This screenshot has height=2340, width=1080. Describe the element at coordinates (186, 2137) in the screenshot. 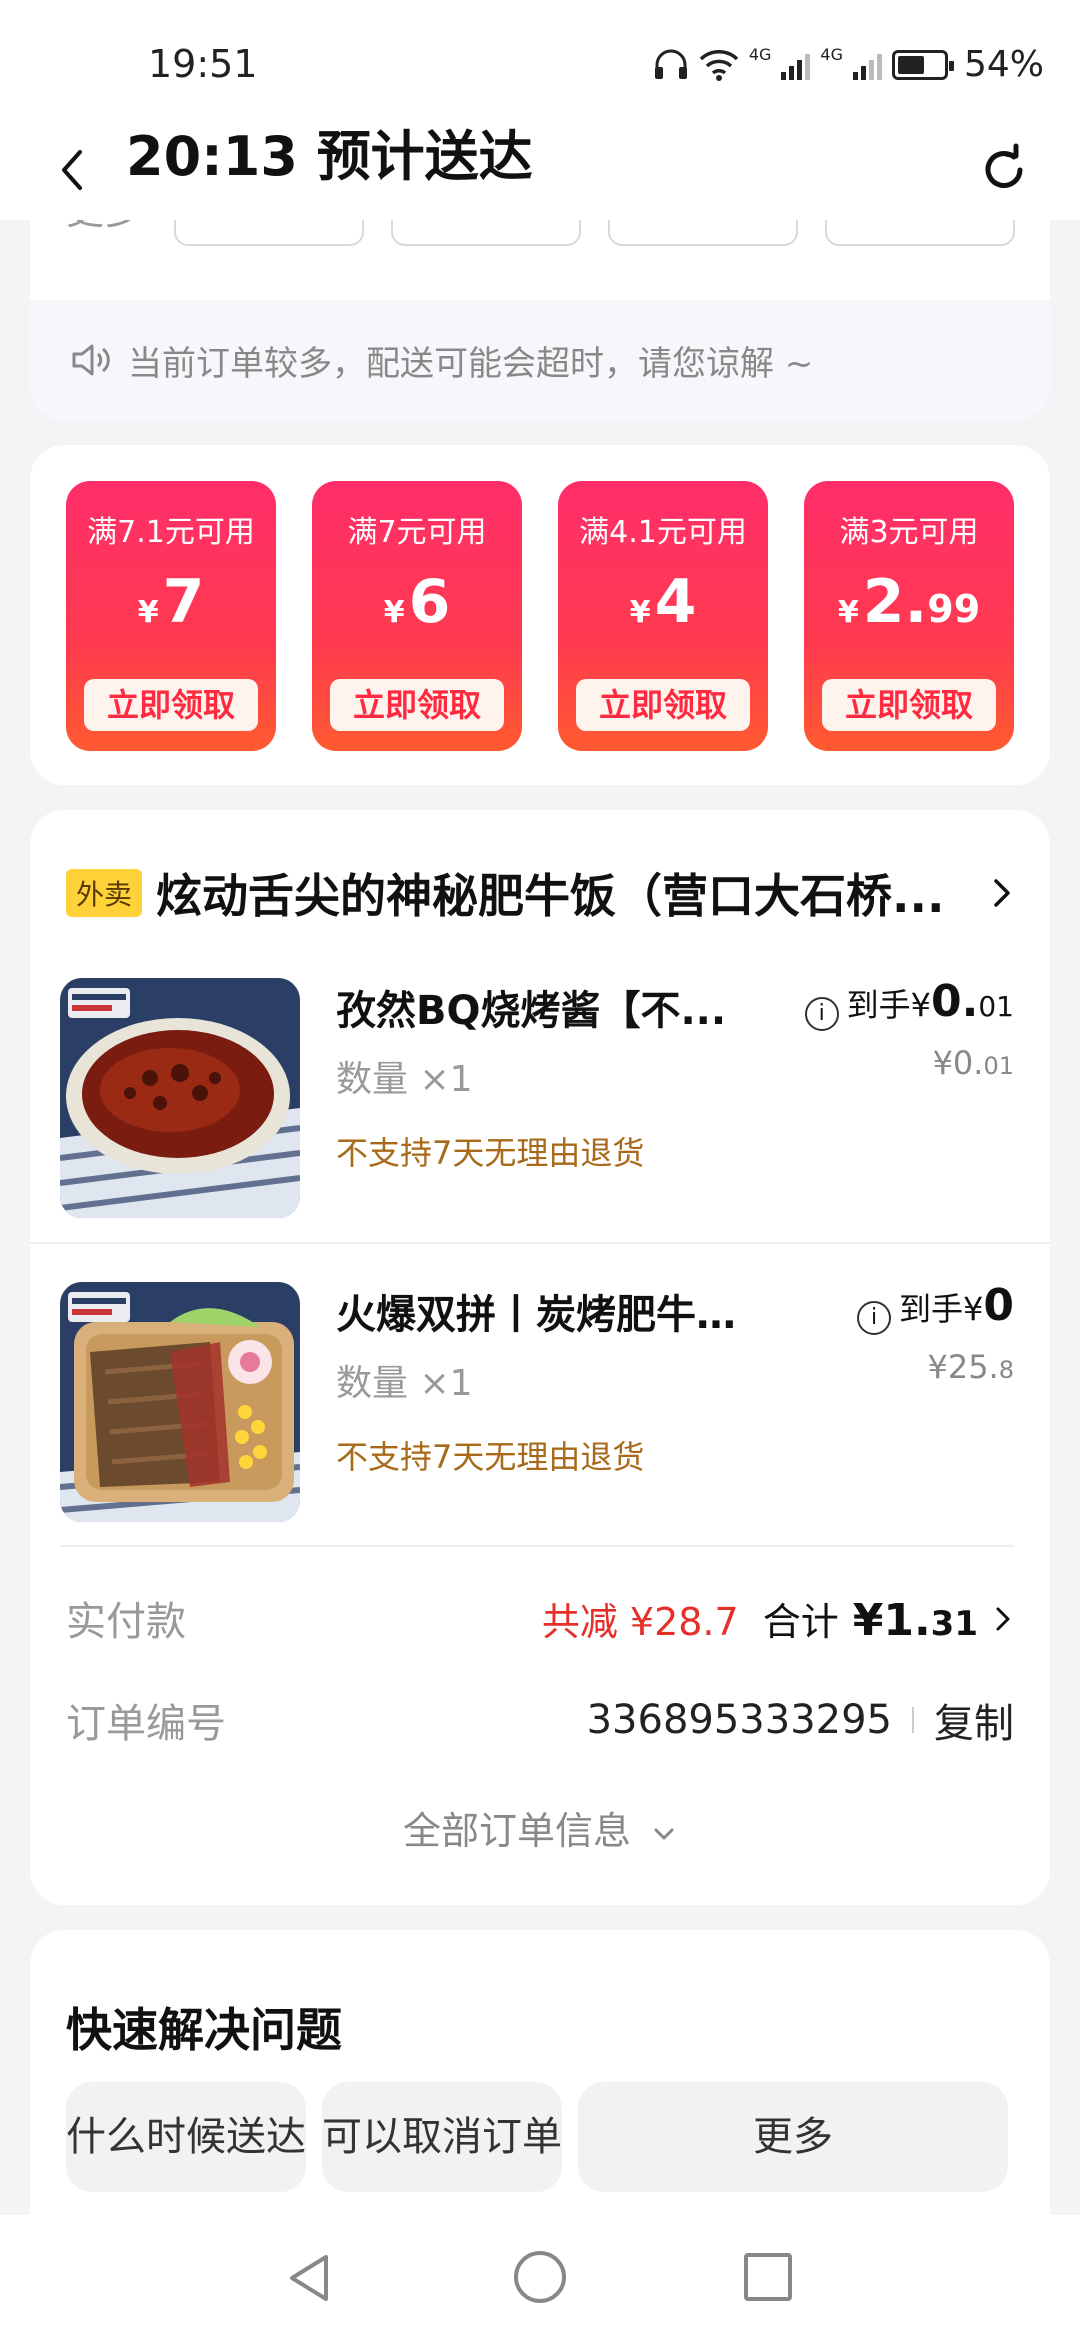

I see `when-delivered-button: 什么时候送达` at that location.